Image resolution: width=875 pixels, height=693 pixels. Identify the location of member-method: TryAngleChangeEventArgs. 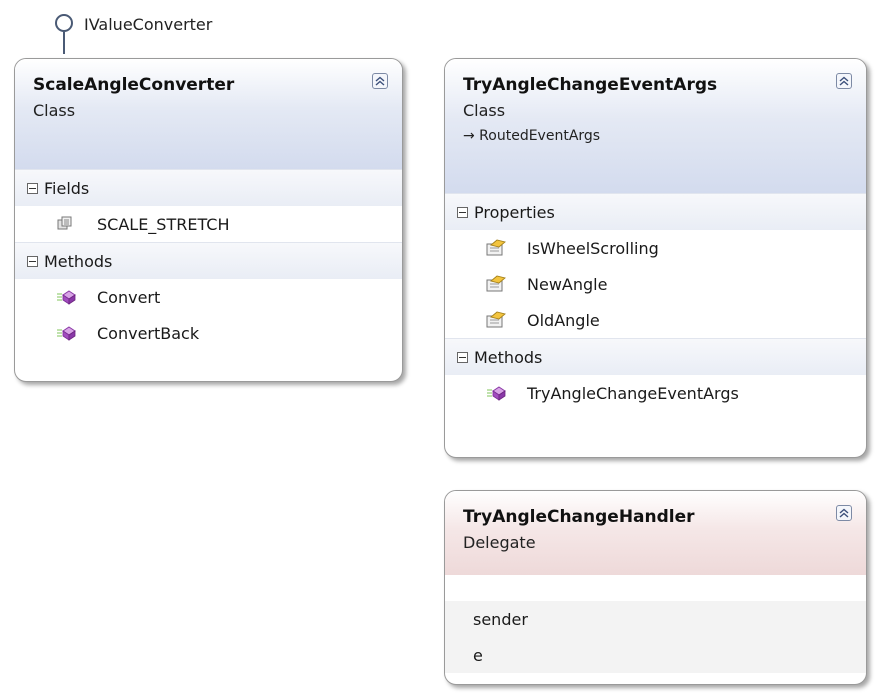
(655, 393).